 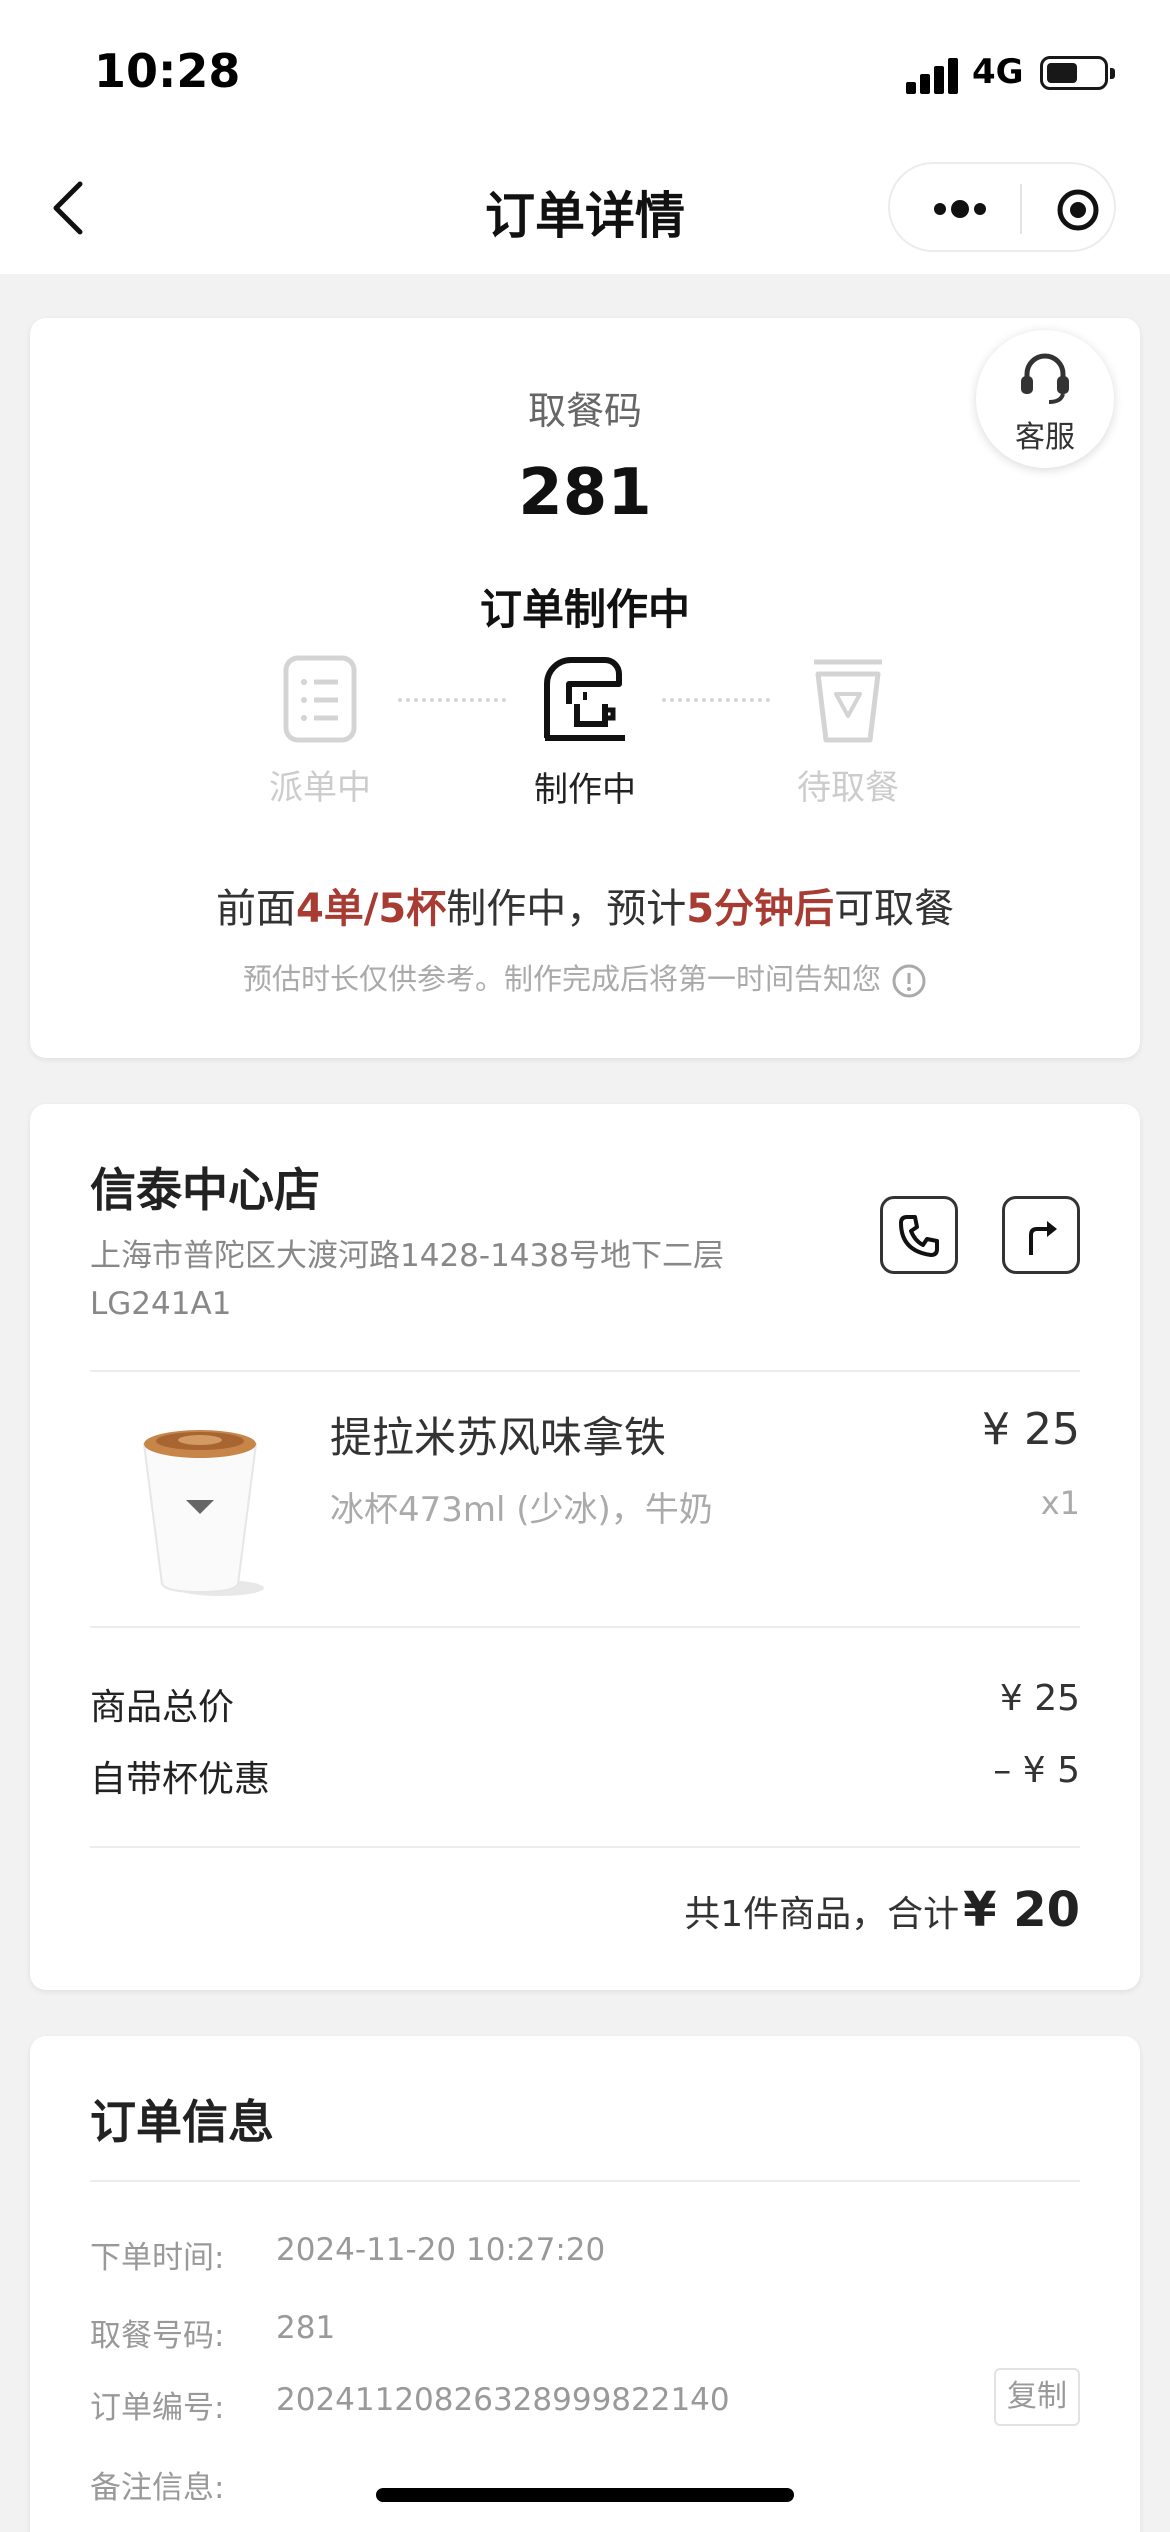 I want to click on network-type: 4G, so click(x=998, y=72).